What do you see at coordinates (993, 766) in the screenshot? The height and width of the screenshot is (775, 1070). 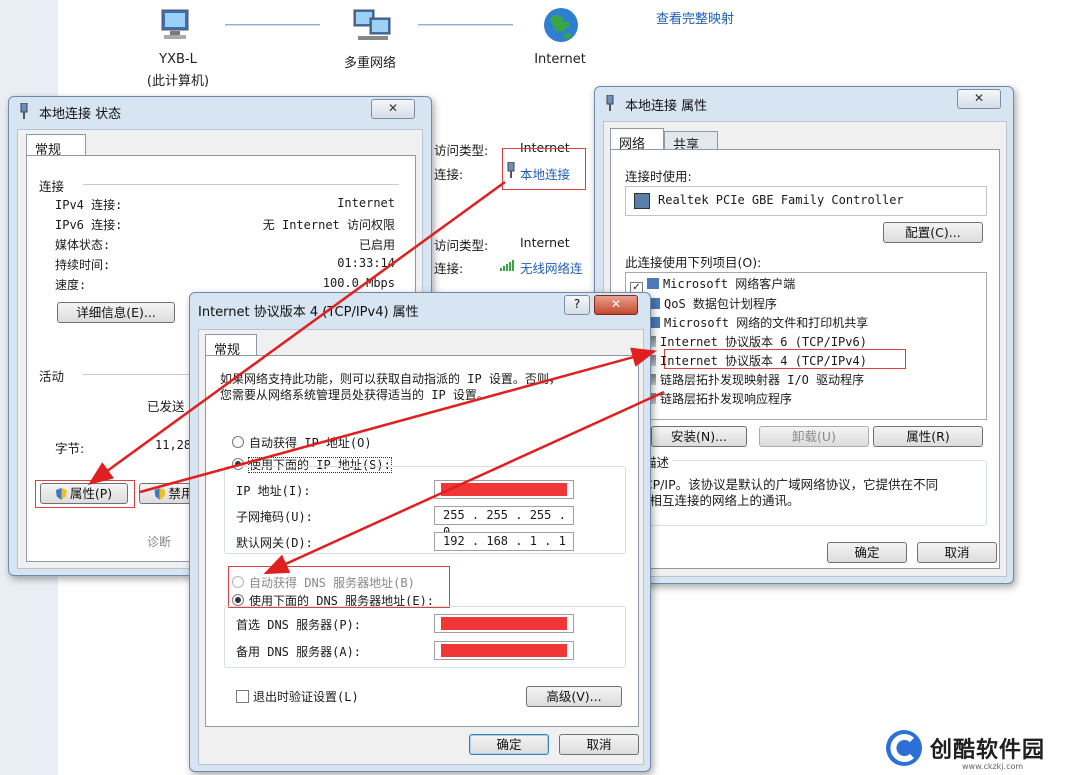 I see `brand-url: www.ckzkj.com` at bounding box center [993, 766].